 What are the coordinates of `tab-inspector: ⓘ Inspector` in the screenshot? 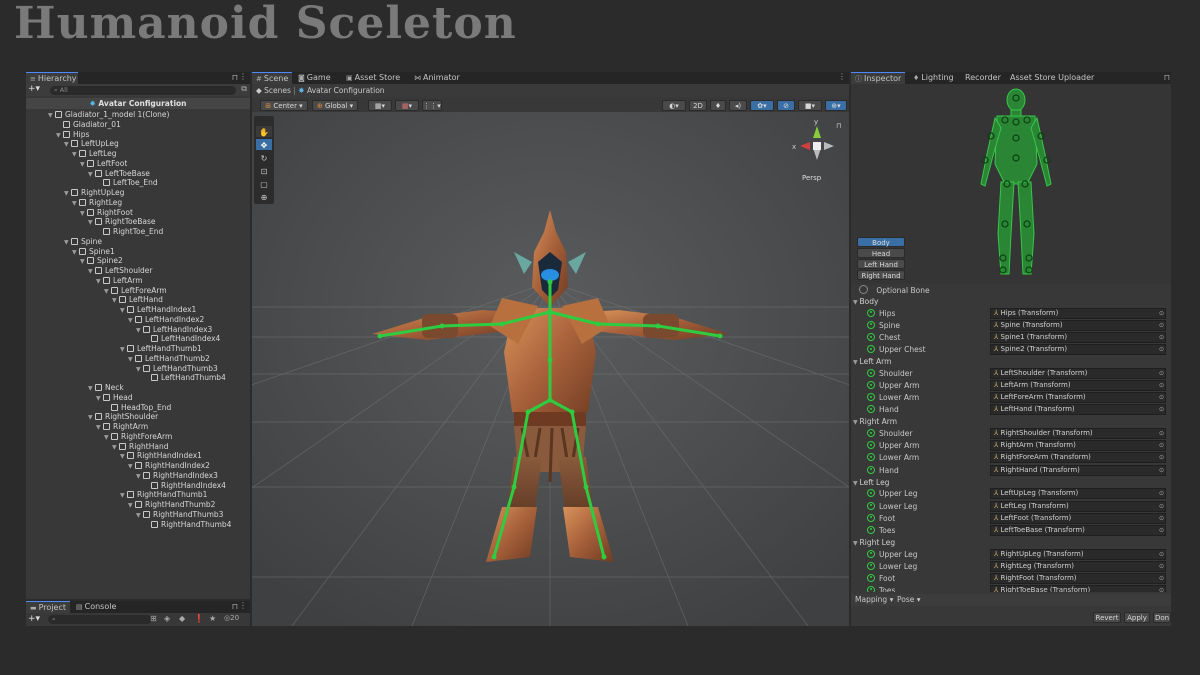 It's located at (878, 78).